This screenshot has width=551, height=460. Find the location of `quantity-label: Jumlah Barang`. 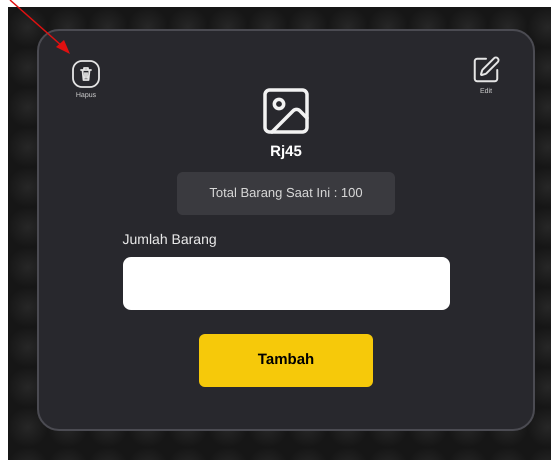

quantity-label: Jumlah Barang is located at coordinates (169, 239).